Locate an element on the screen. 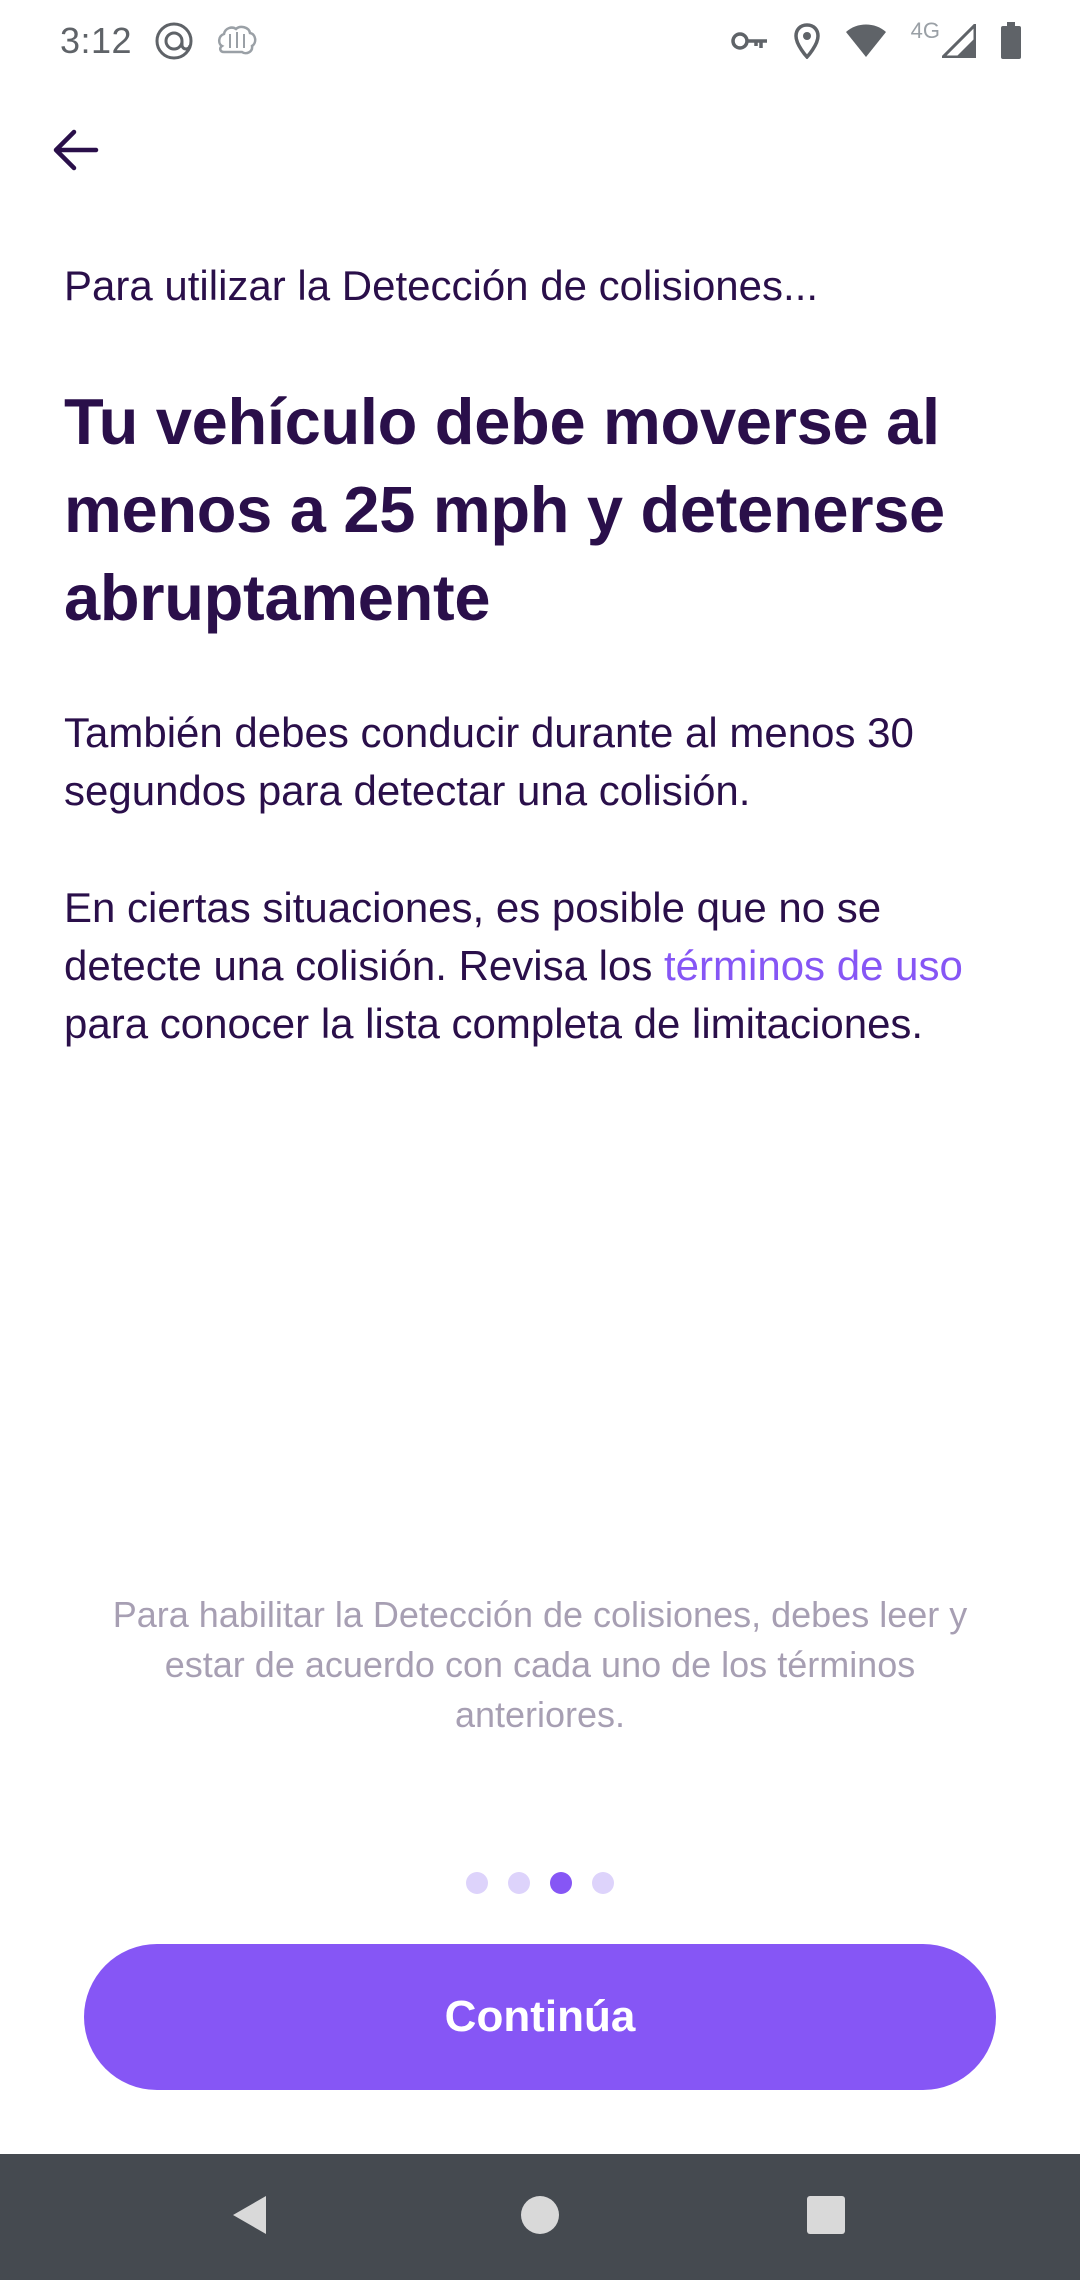 This screenshot has width=1080, height=2280. nav-home-button is located at coordinates (540, 2217).